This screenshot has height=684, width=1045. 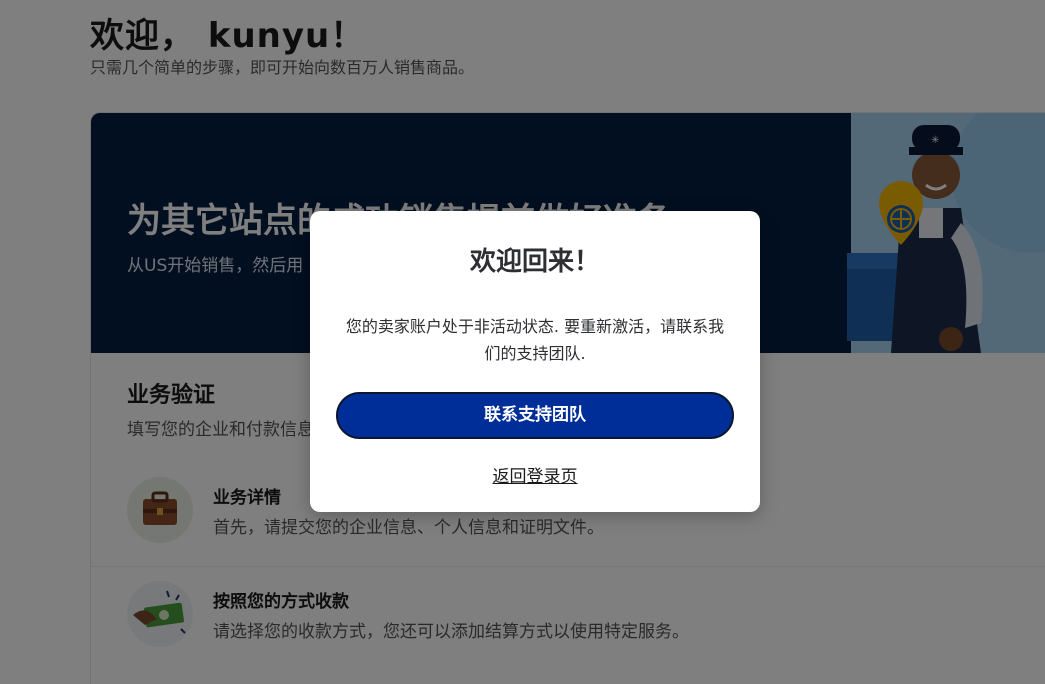 I want to click on back-to-login-link: 返回登录页, so click(x=535, y=474).